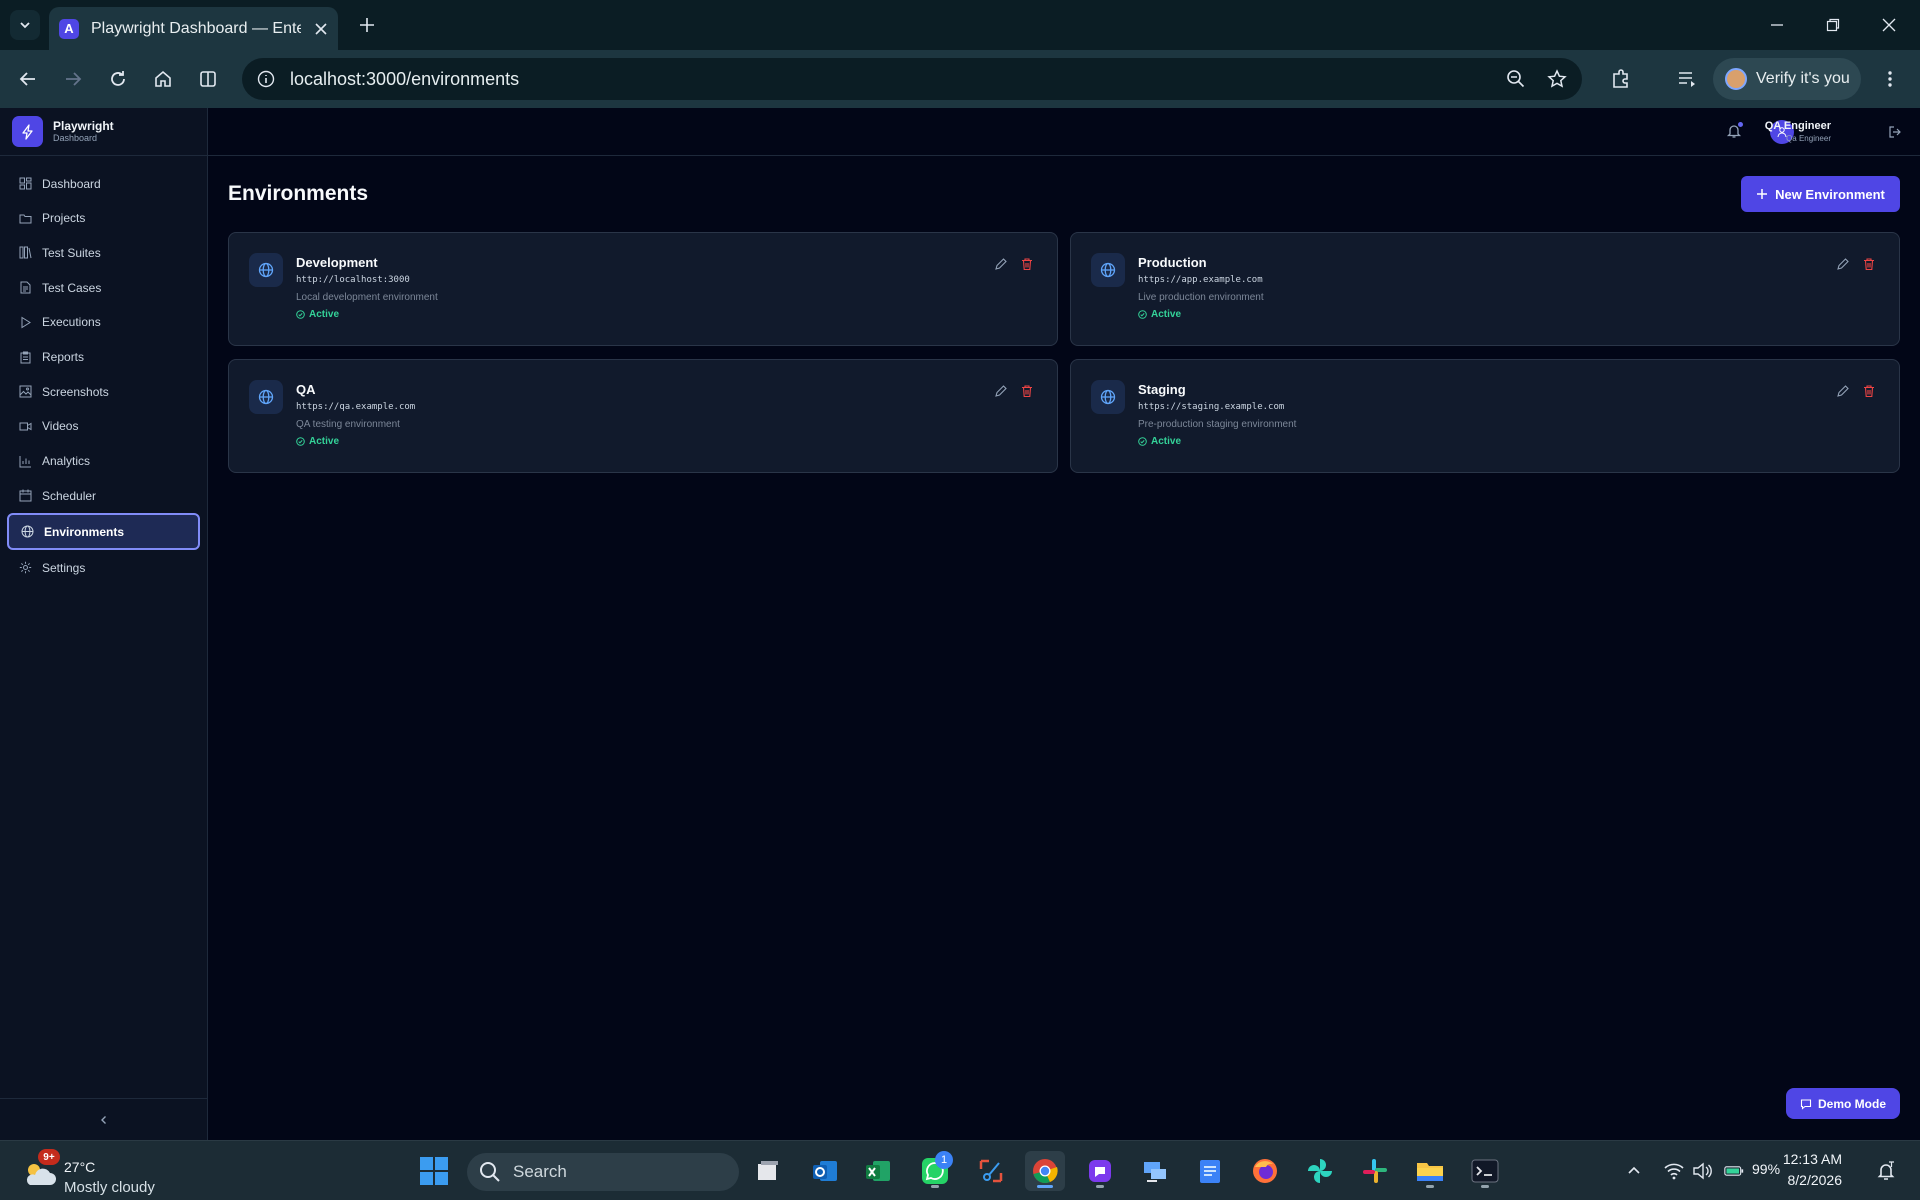  Describe the element at coordinates (1155, 1171) in the screenshot. I see `remote-desktop-icon` at that location.